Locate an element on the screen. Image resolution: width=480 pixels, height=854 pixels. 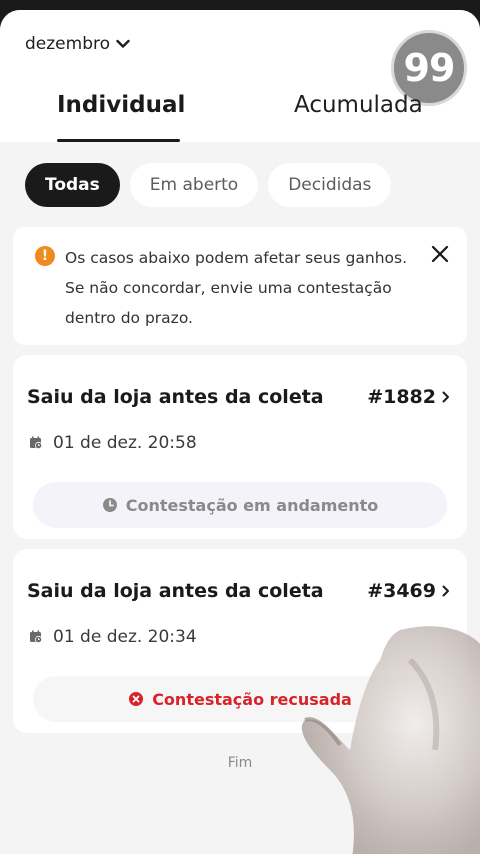
tab-acumulada: Acumulada is located at coordinates (358, 105).